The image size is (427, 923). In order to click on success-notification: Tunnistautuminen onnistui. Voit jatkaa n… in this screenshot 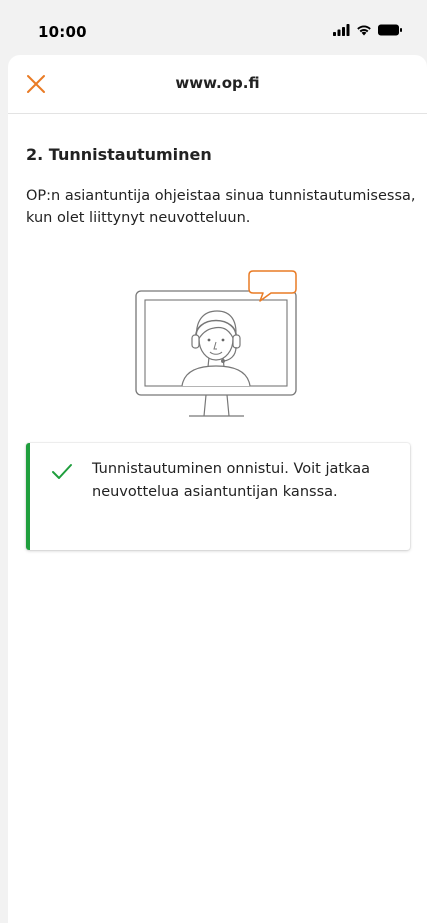, I will do `click(218, 496)`.